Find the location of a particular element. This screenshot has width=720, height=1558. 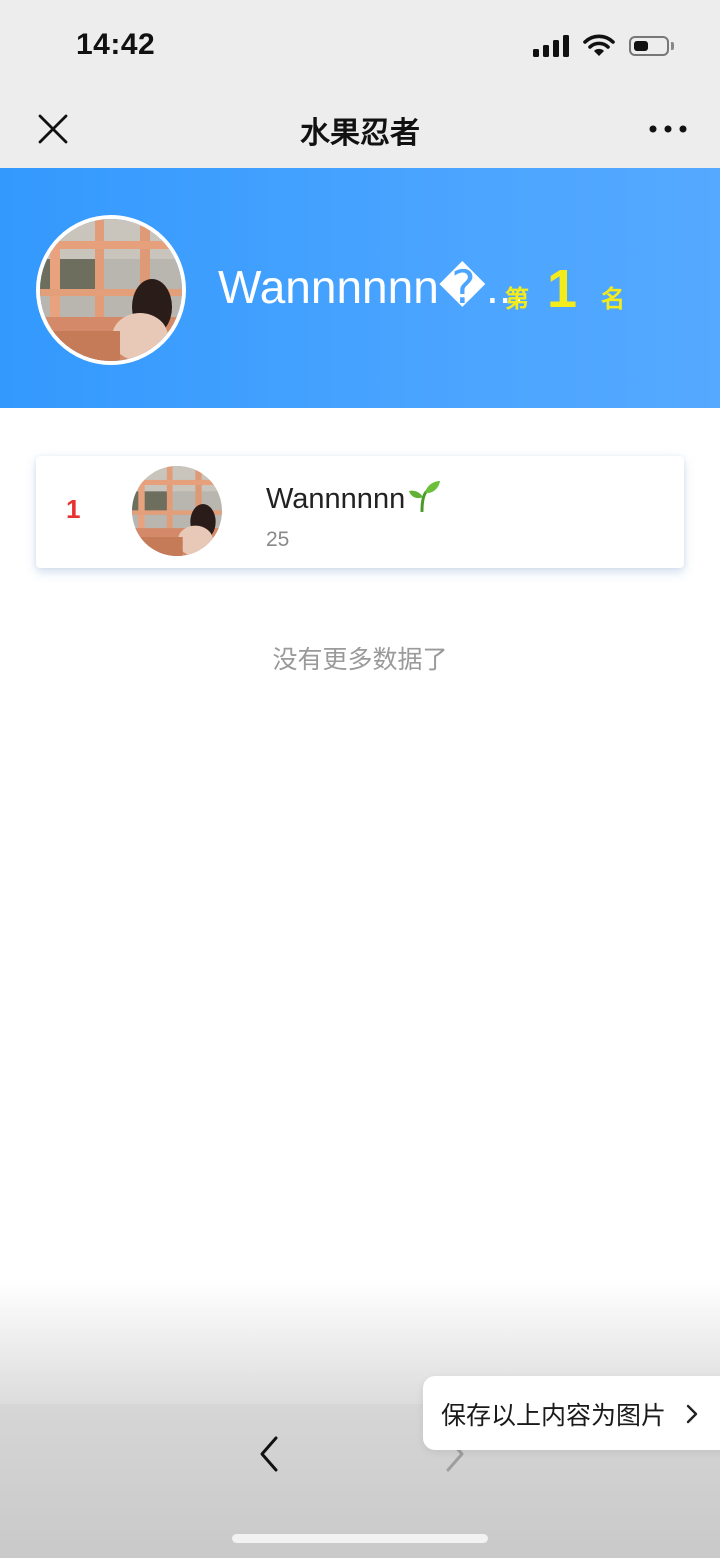

save-as-image-label: 保存以上内容为图片 is located at coordinates (554, 1415).